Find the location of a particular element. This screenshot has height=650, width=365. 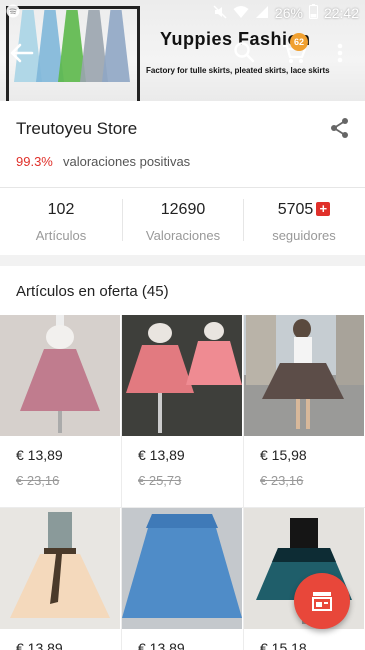

stat-label: Valoraciones is located at coordinates (183, 235).